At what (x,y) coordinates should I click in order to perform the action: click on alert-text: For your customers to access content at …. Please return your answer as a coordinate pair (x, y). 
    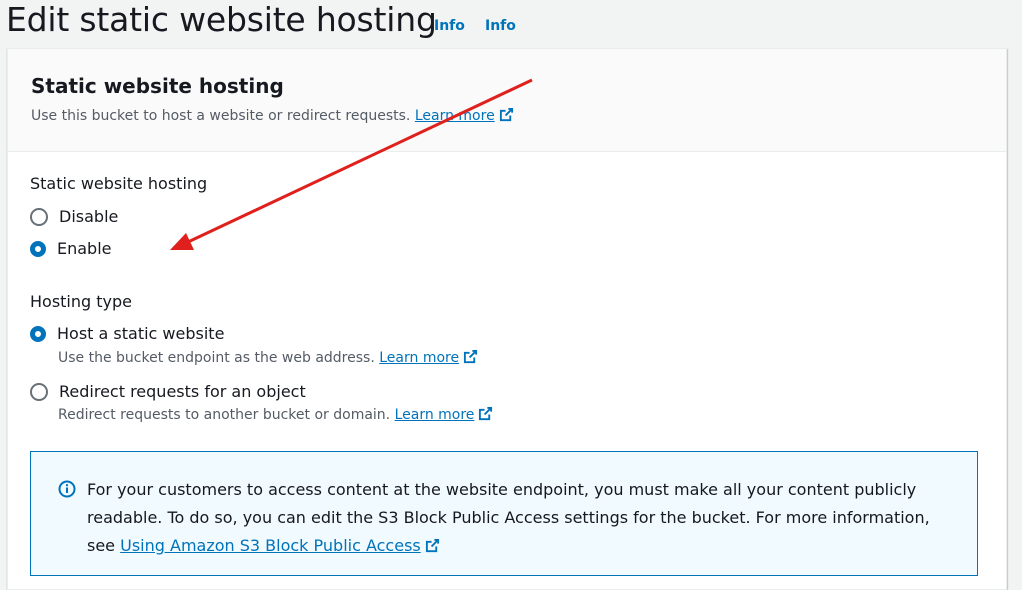
    Looking at the image, I should click on (517, 518).